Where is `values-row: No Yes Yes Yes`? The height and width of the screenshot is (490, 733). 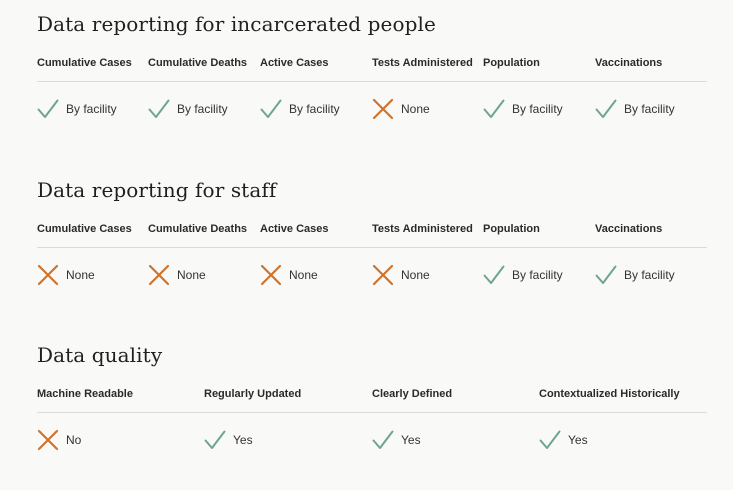 values-row: No Yes Yes Yes is located at coordinates (372, 440).